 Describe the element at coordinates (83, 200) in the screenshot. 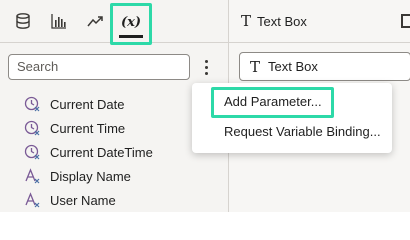

I see `variable-label: User Name` at that location.